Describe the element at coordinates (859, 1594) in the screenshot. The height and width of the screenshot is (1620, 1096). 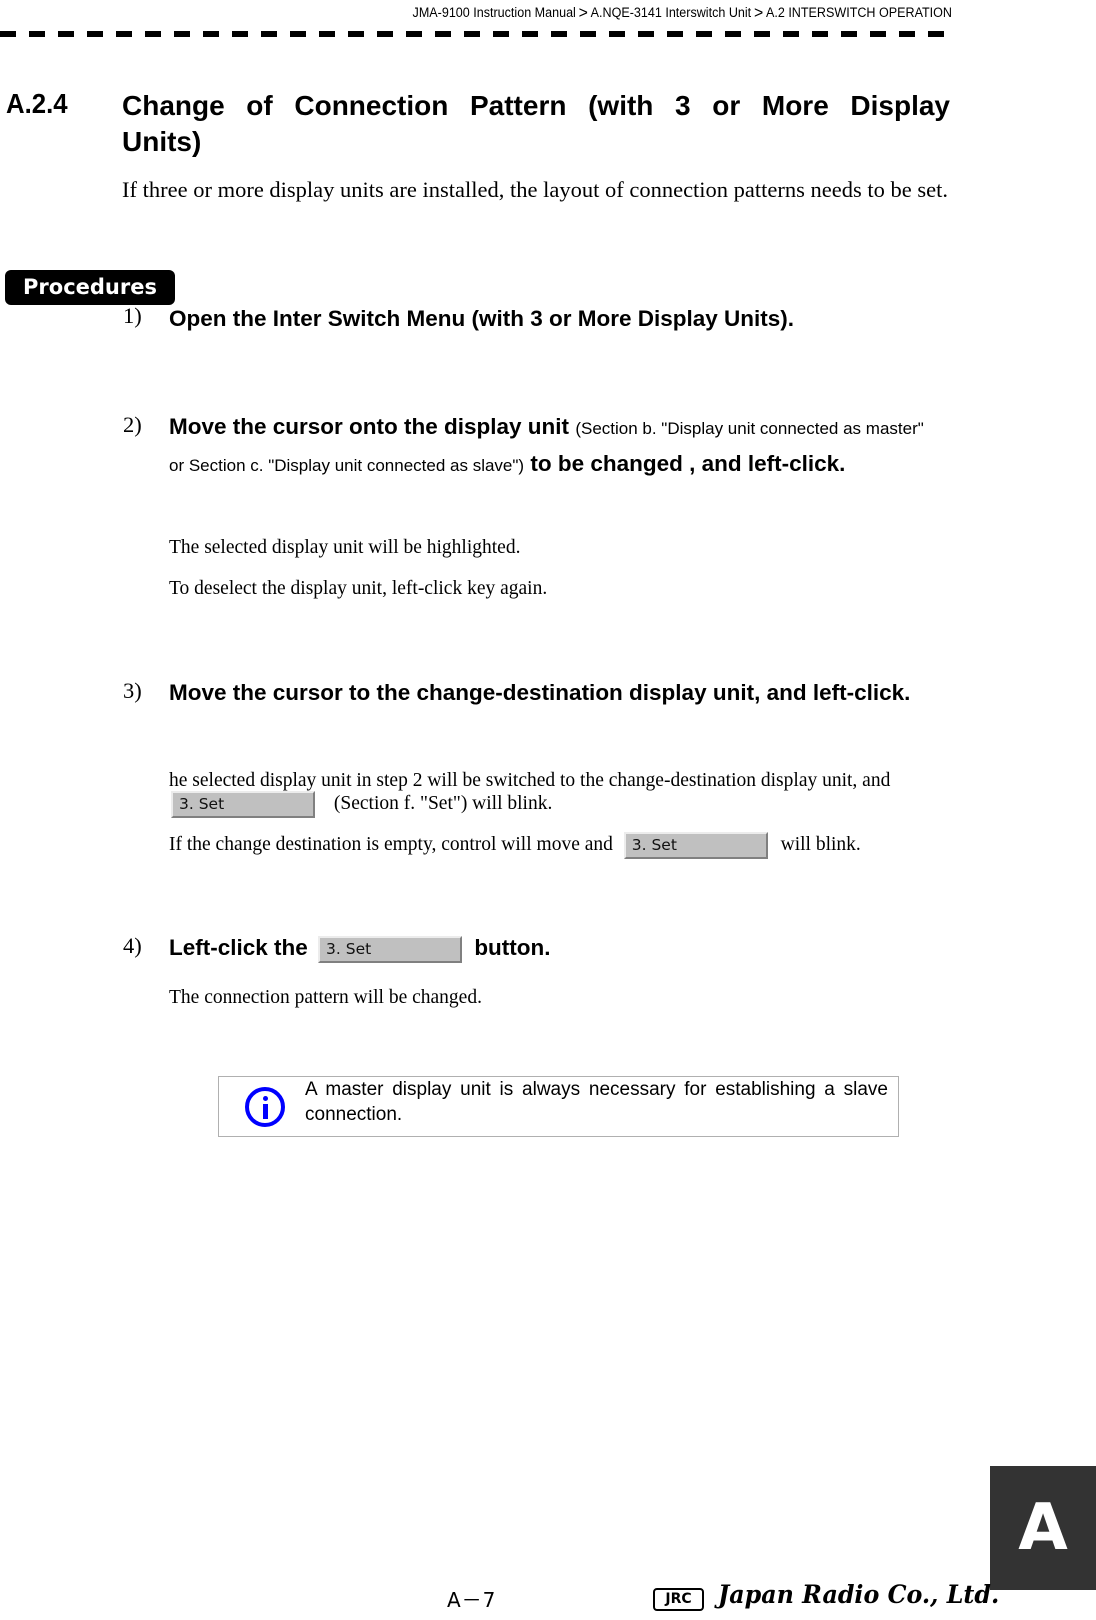
I see `company-name: Japan Radio Co., Ltd.` at that location.